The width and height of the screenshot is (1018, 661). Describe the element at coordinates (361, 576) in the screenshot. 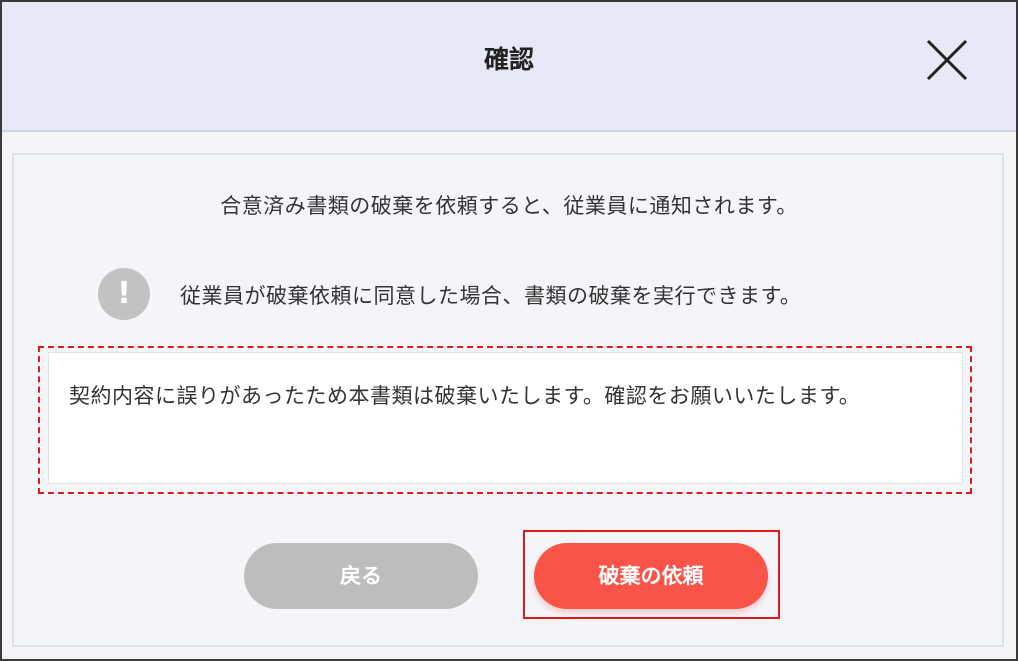

I see `back-button: 戻る` at that location.